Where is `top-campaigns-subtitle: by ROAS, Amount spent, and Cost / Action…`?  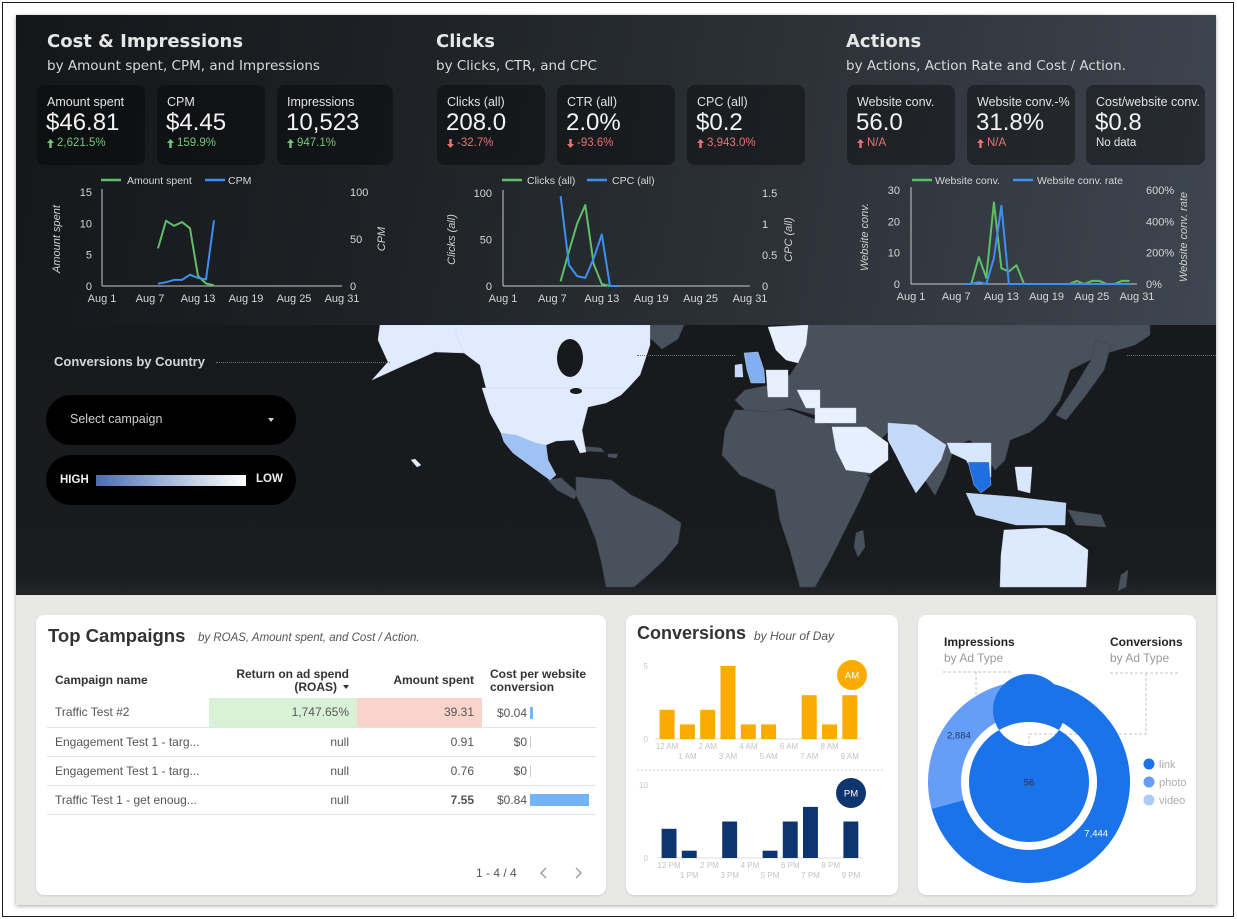
top-campaigns-subtitle: by ROAS, Amount spent, and Cost / Action… is located at coordinates (309, 638).